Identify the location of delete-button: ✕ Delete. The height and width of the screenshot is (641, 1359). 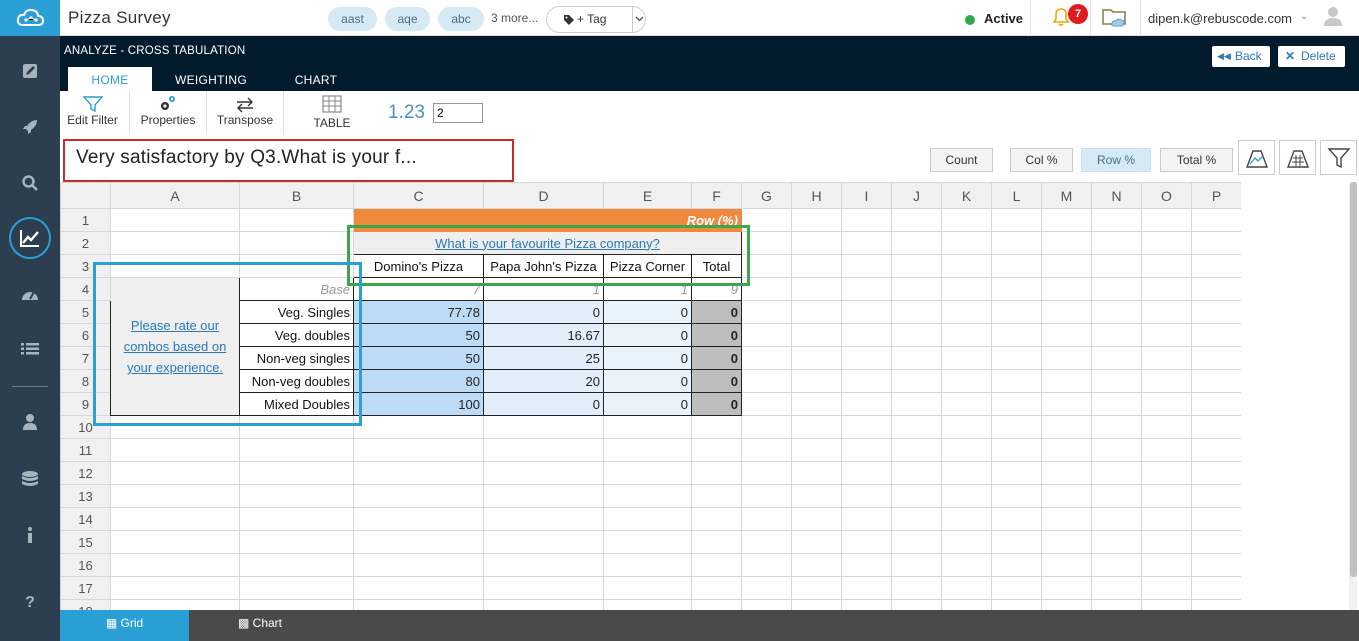
(1311, 56).